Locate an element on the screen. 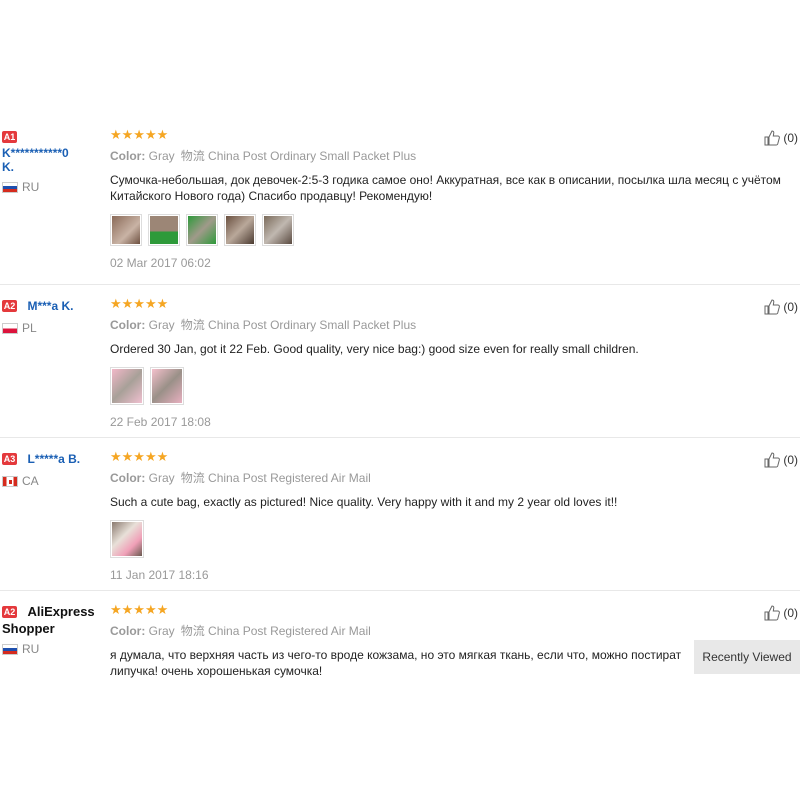  review-date: 02 Mar 2017 06:02 is located at coordinates (160, 263).